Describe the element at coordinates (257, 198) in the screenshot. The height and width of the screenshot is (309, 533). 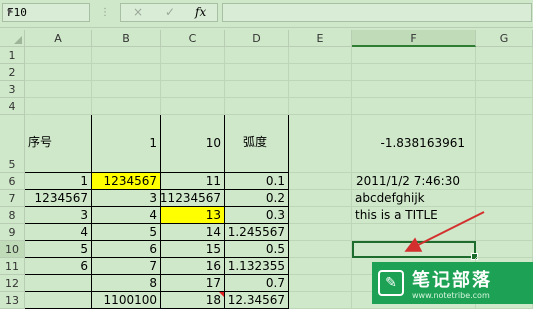
I see `cell-D7: 0.2` at that location.